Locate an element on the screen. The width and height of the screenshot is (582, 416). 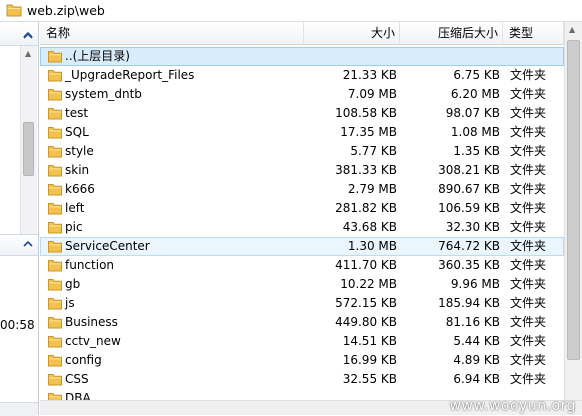
file-name: Business is located at coordinates (91, 322).